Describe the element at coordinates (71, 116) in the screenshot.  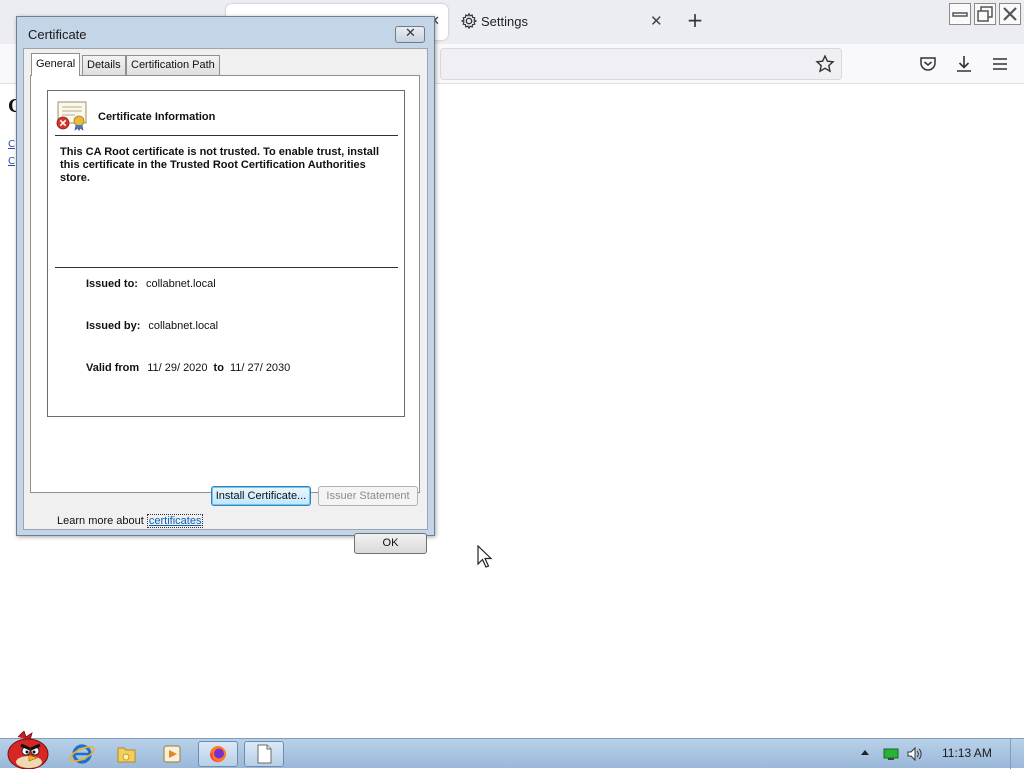
I see `certificate-icon` at that location.